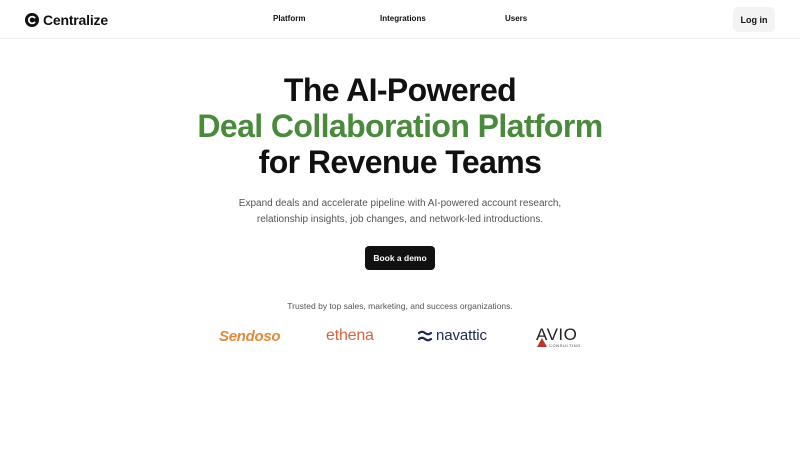 Image resolution: width=800 pixels, height=450 pixels. I want to click on nav-link-platform: Platform, so click(289, 18).